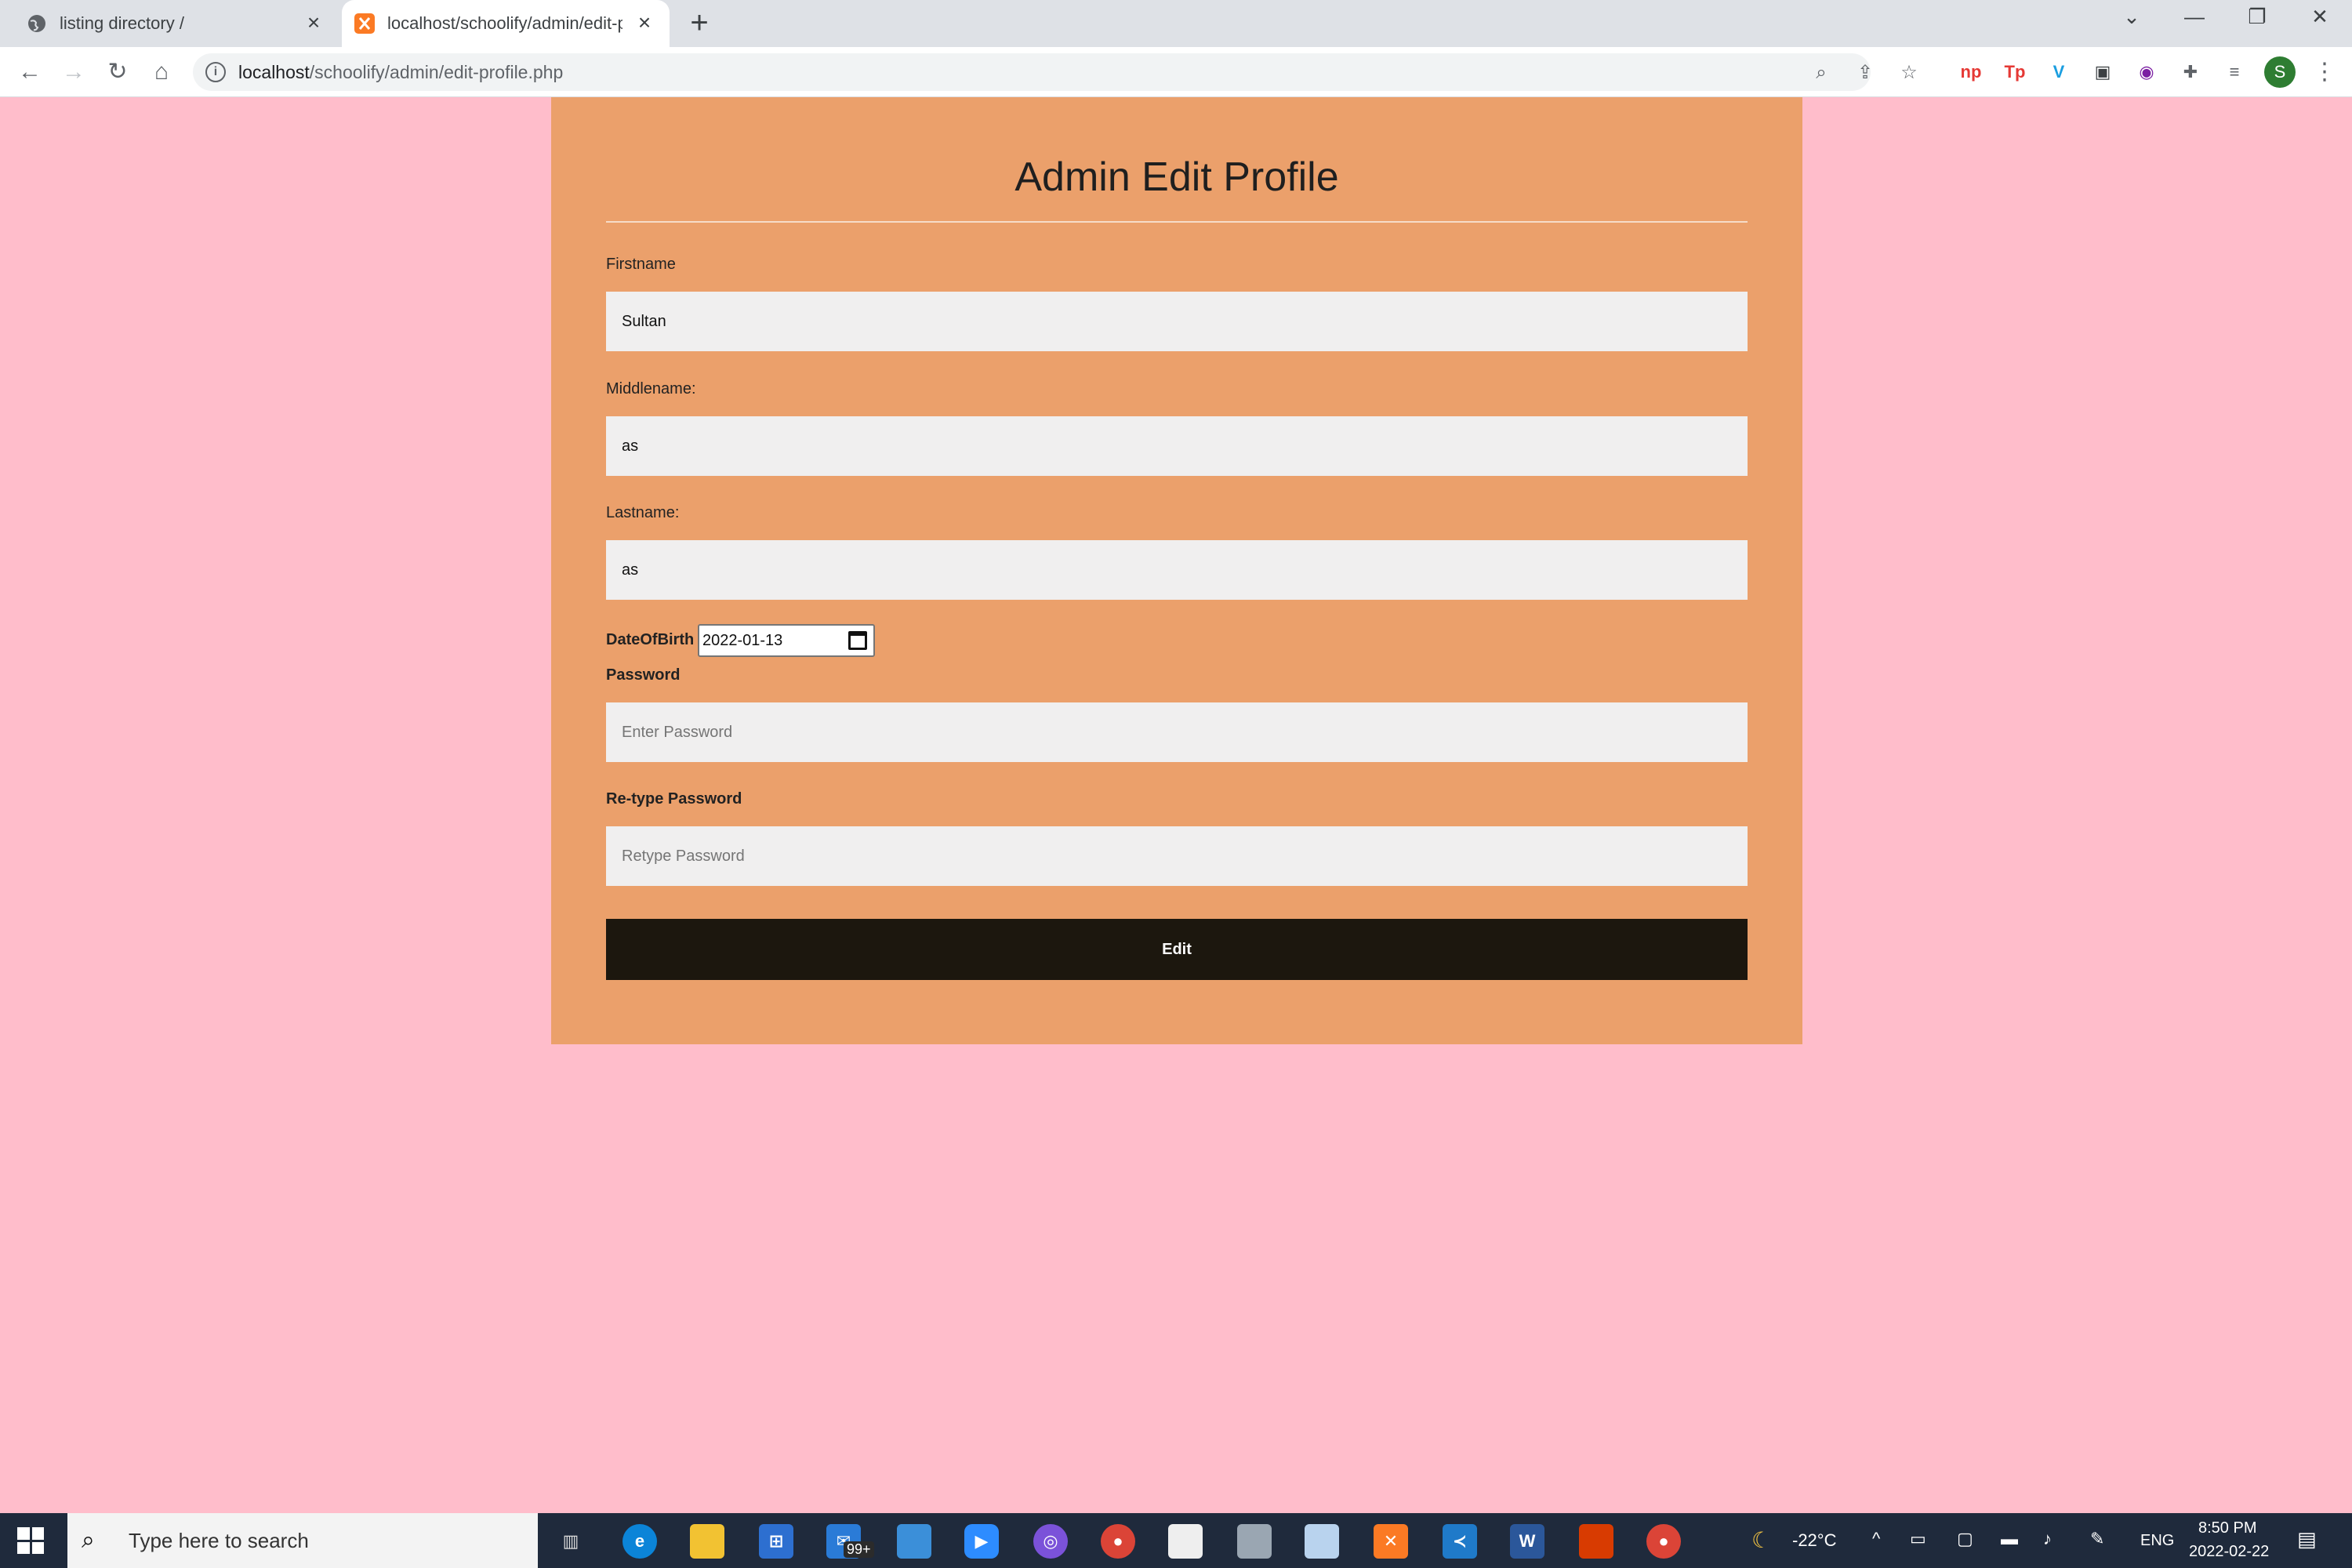 The width and height of the screenshot is (2352, 1568). What do you see at coordinates (1050, 1541) in the screenshot?
I see `discord-icon: ◎` at bounding box center [1050, 1541].